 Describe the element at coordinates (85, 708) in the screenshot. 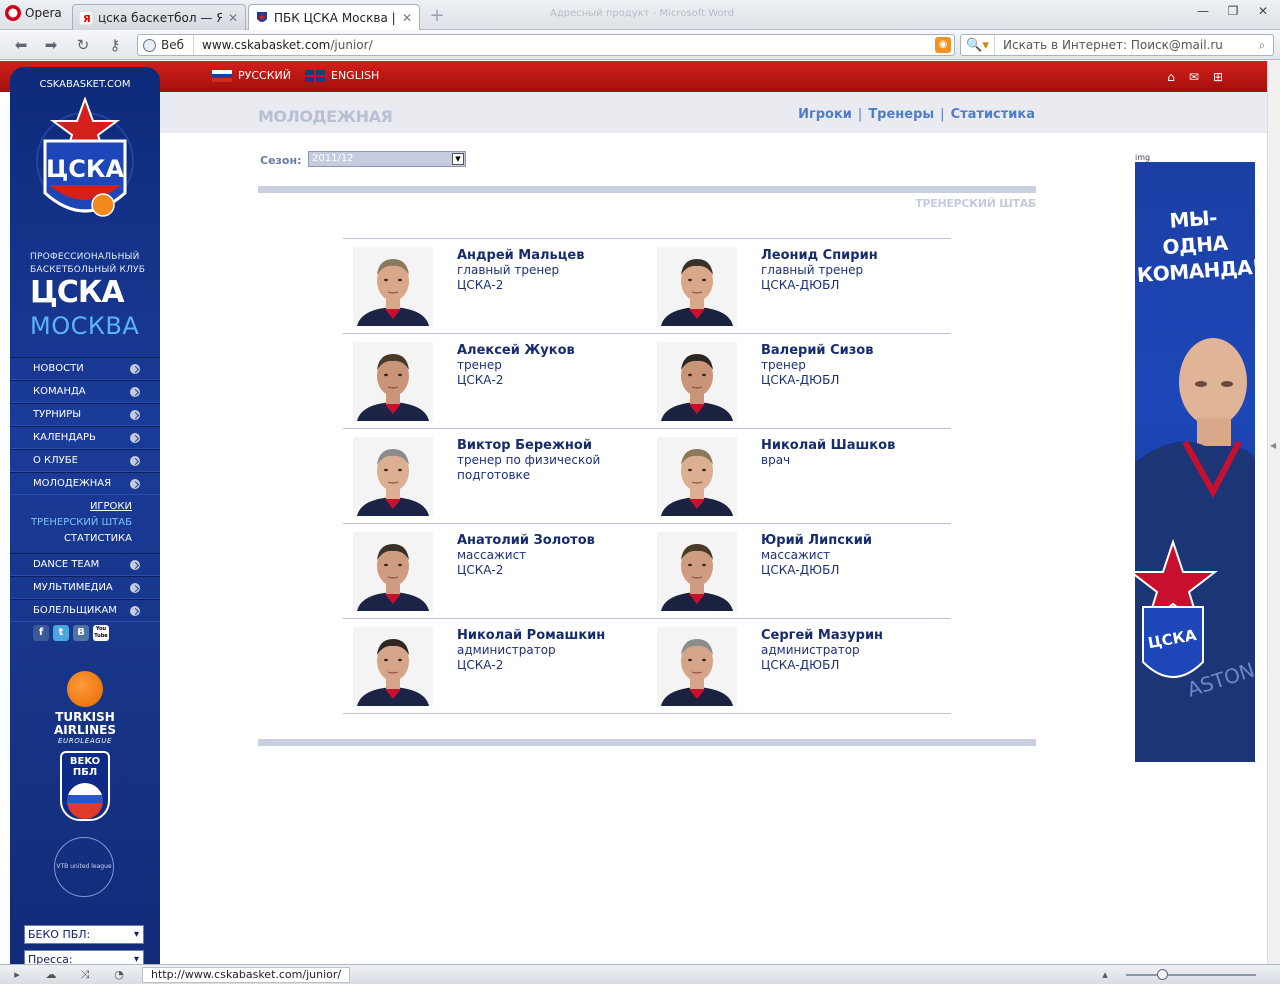

I see `euroleague-sponsor-logo: TURKISH AIRLINES EUROLEAGUE` at that location.